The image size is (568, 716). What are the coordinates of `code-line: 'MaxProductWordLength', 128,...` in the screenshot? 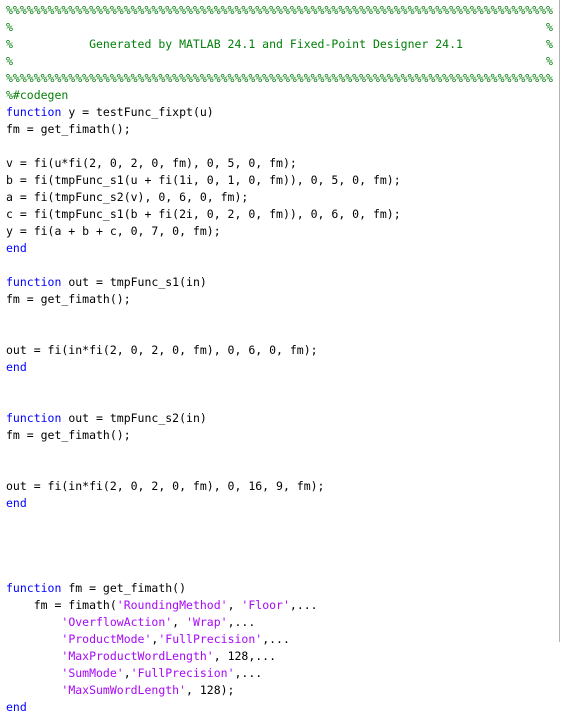 It's located at (279, 656).